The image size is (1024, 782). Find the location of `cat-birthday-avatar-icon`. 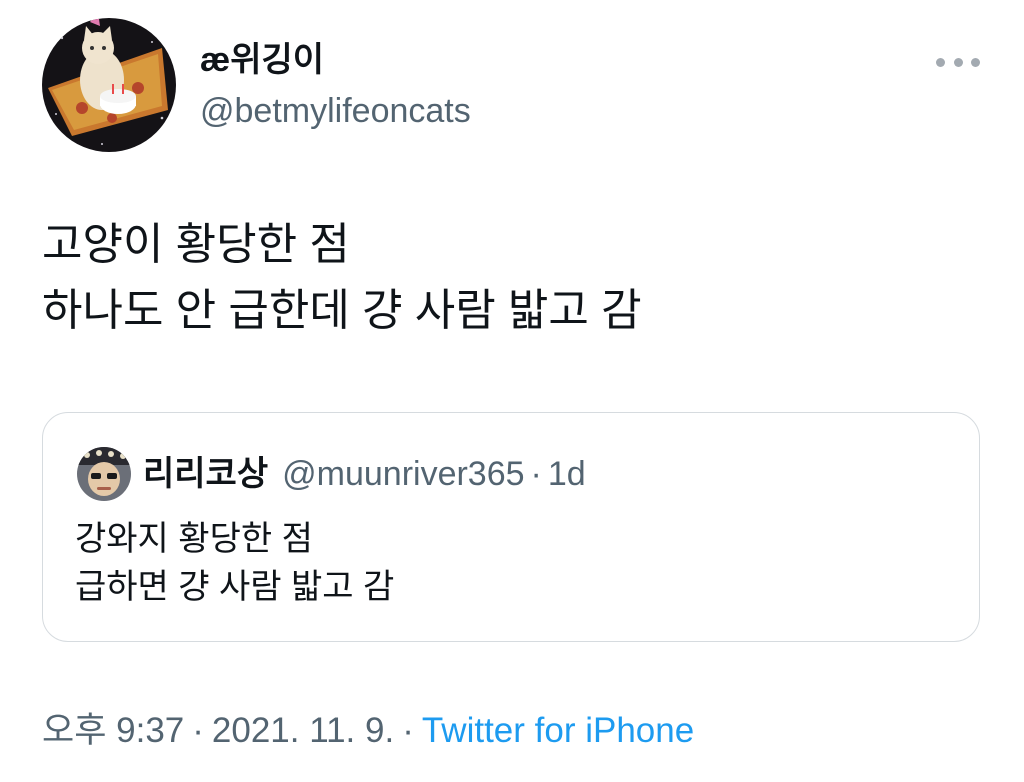

cat-birthday-avatar-icon is located at coordinates (109, 85).